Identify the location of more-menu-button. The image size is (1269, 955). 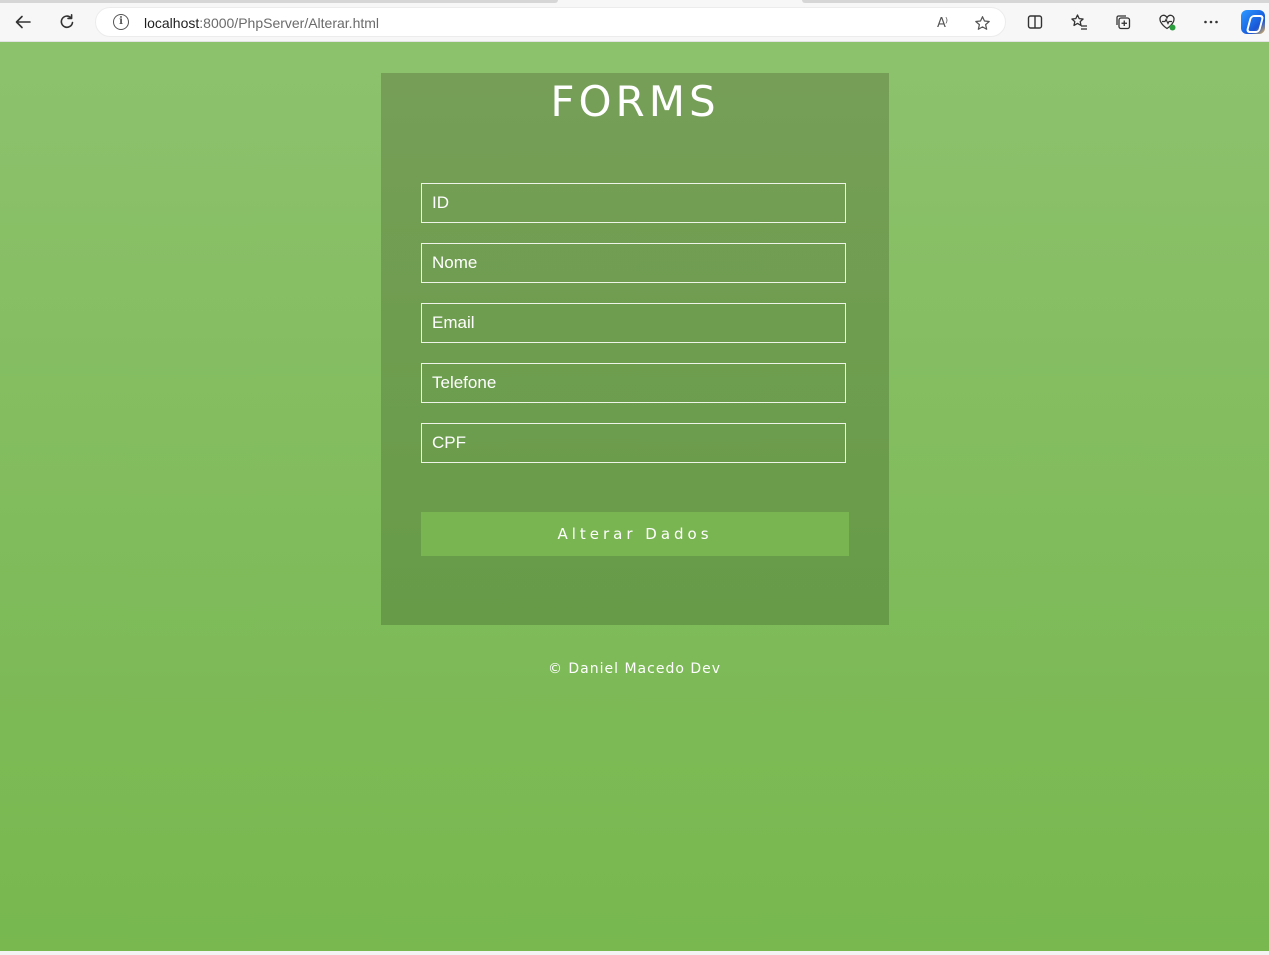
(1211, 22).